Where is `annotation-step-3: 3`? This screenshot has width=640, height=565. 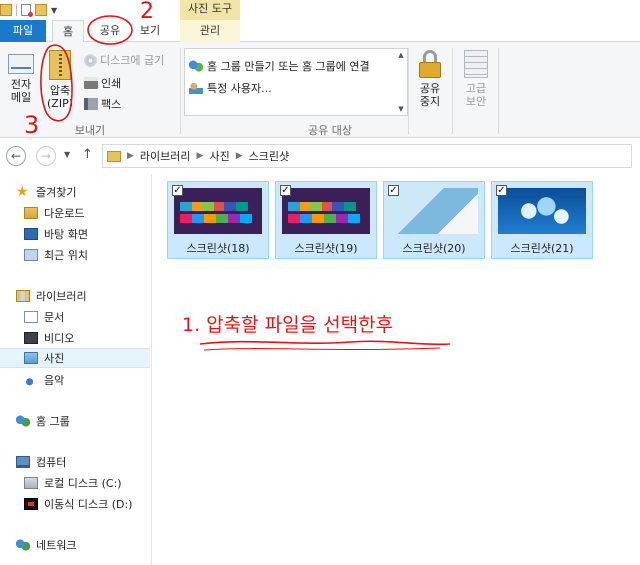 annotation-step-3: 3 is located at coordinates (32, 125).